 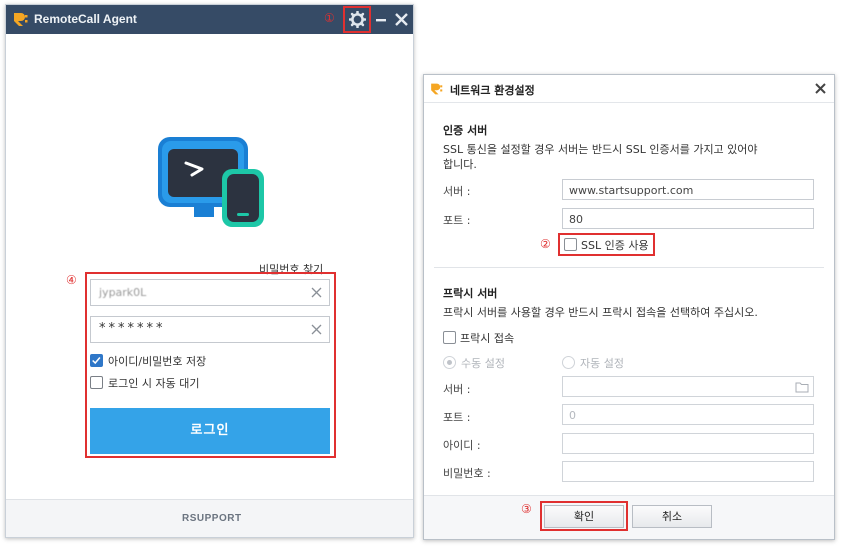 I want to click on minimize-icon, so click(x=381, y=19).